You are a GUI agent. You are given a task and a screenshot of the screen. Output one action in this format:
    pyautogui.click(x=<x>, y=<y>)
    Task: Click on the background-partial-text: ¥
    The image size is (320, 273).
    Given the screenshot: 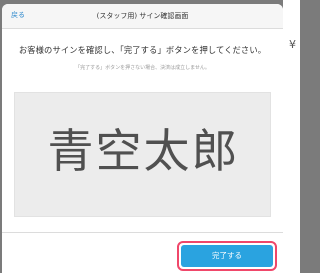 What is the action you would take?
    pyautogui.click(x=292, y=44)
    